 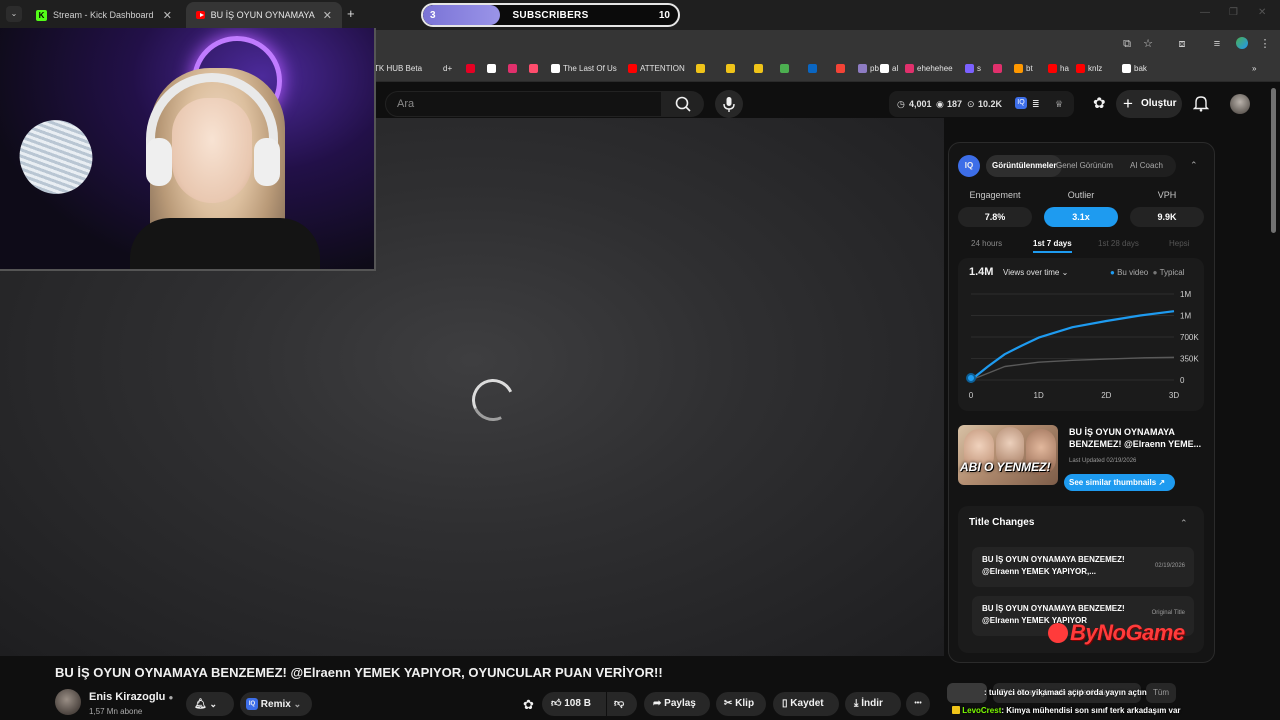 I want to click on tab-title: BU İŞ OYUN OYNAMAYA BENZE, so click(x=263, y=15).